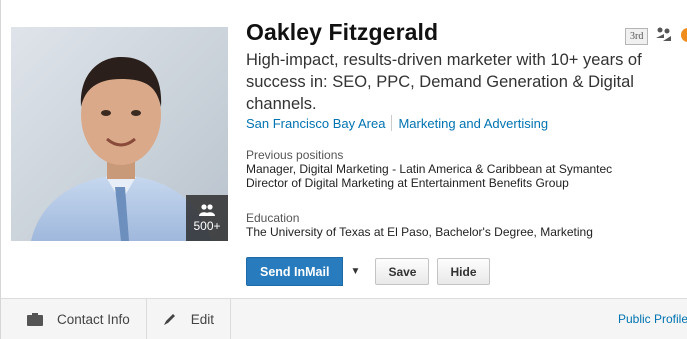  What do you see at coordinates (664, 36) in the screenshot?
I see `group-icon` at bounding box center [664, 36].